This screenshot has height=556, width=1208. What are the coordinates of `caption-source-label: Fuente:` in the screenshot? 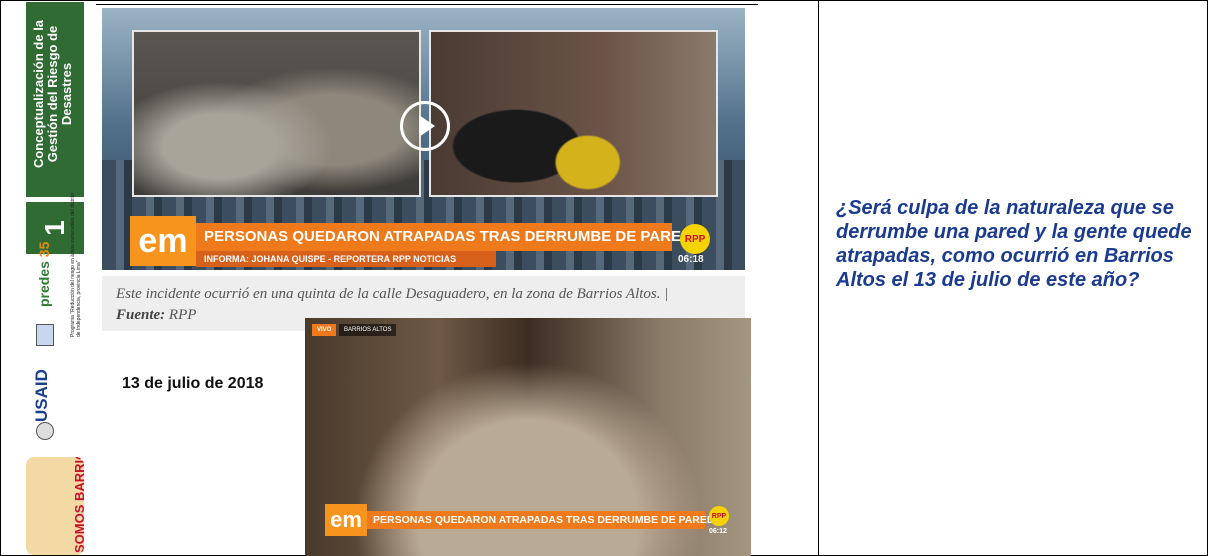 It's located at (141, 315).